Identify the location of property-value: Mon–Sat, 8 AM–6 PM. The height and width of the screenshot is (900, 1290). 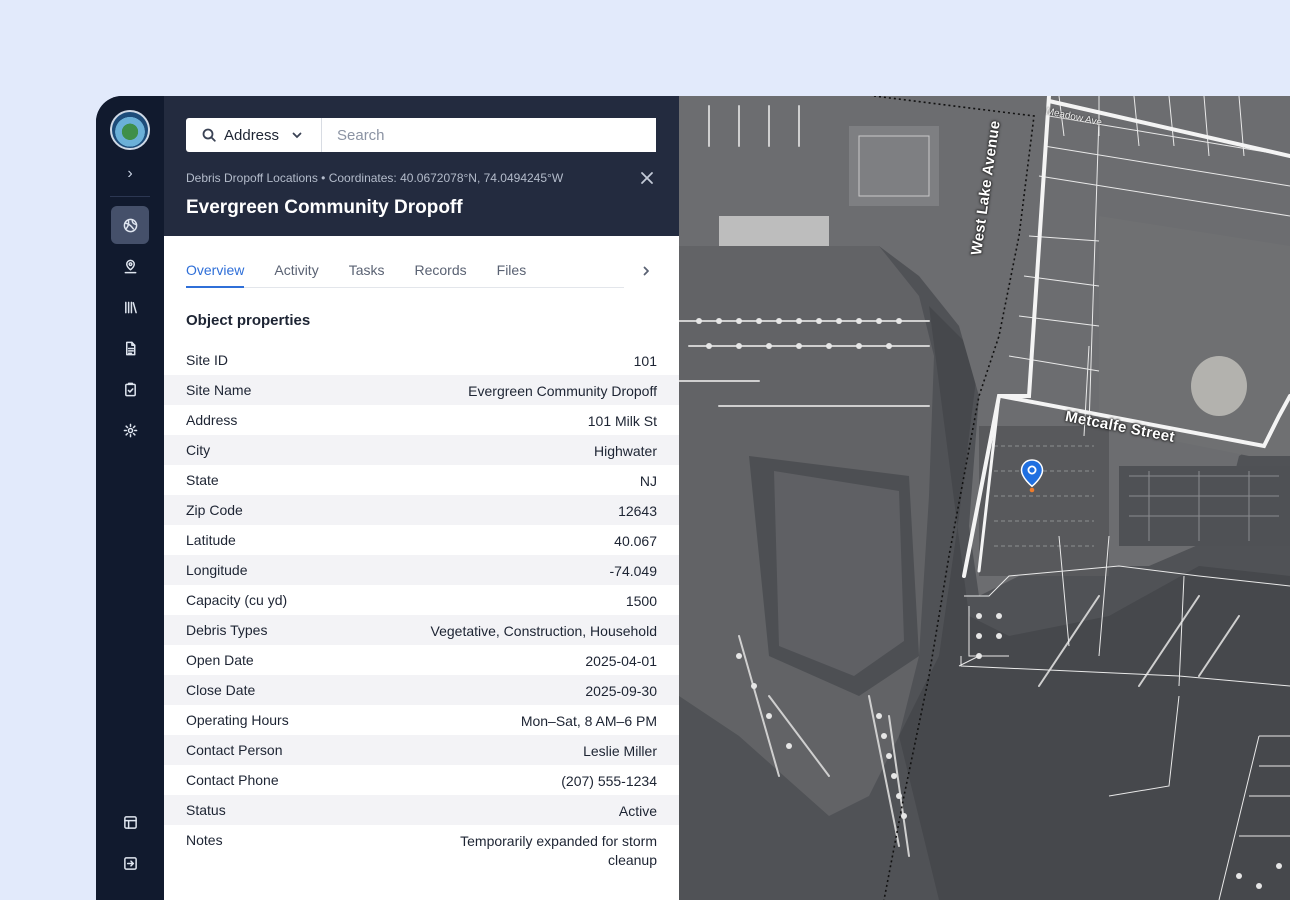
(588, 721).